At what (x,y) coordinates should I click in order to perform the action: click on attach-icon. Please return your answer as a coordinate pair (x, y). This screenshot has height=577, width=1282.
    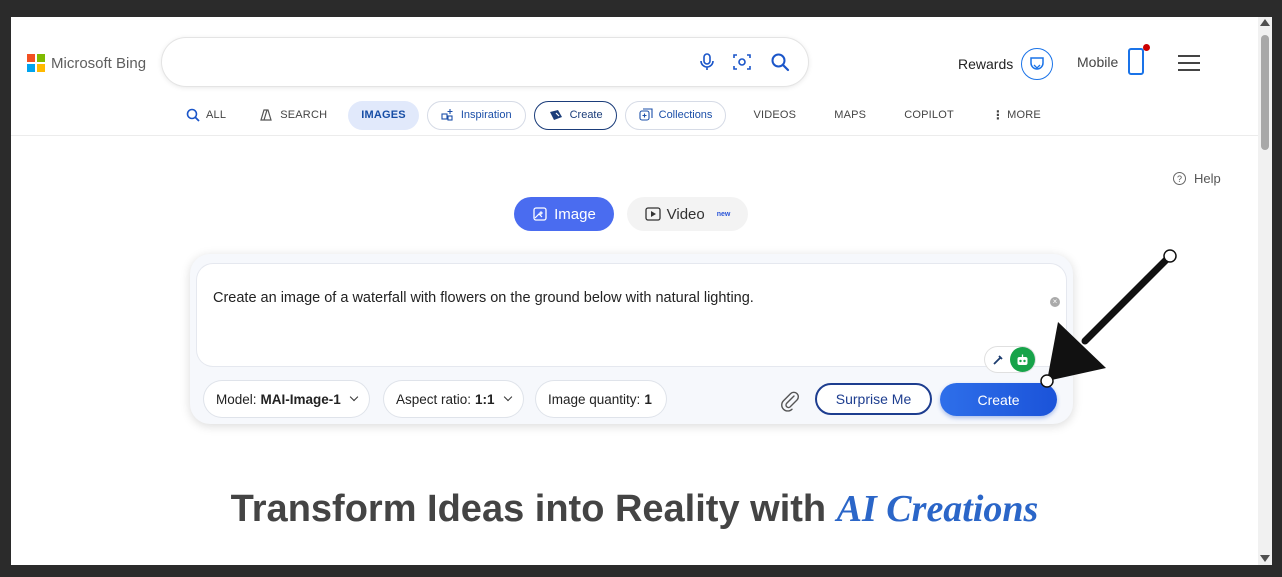
    Looking at the image, I should click on (790, 401).